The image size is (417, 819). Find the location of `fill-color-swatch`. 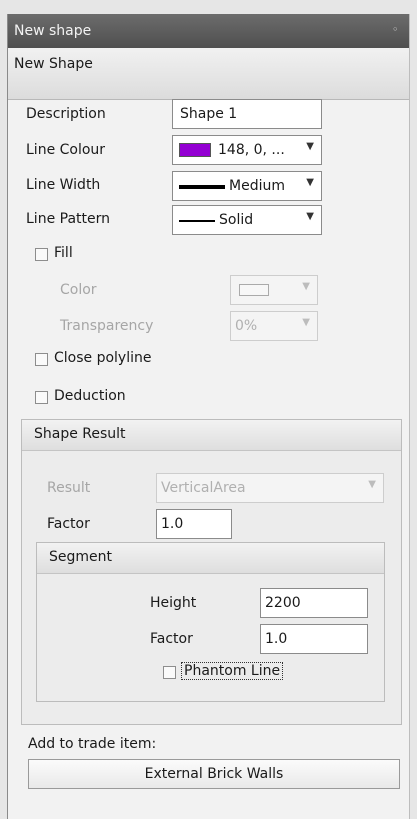

fill-color-swatch is located at coordinates (254, 290).